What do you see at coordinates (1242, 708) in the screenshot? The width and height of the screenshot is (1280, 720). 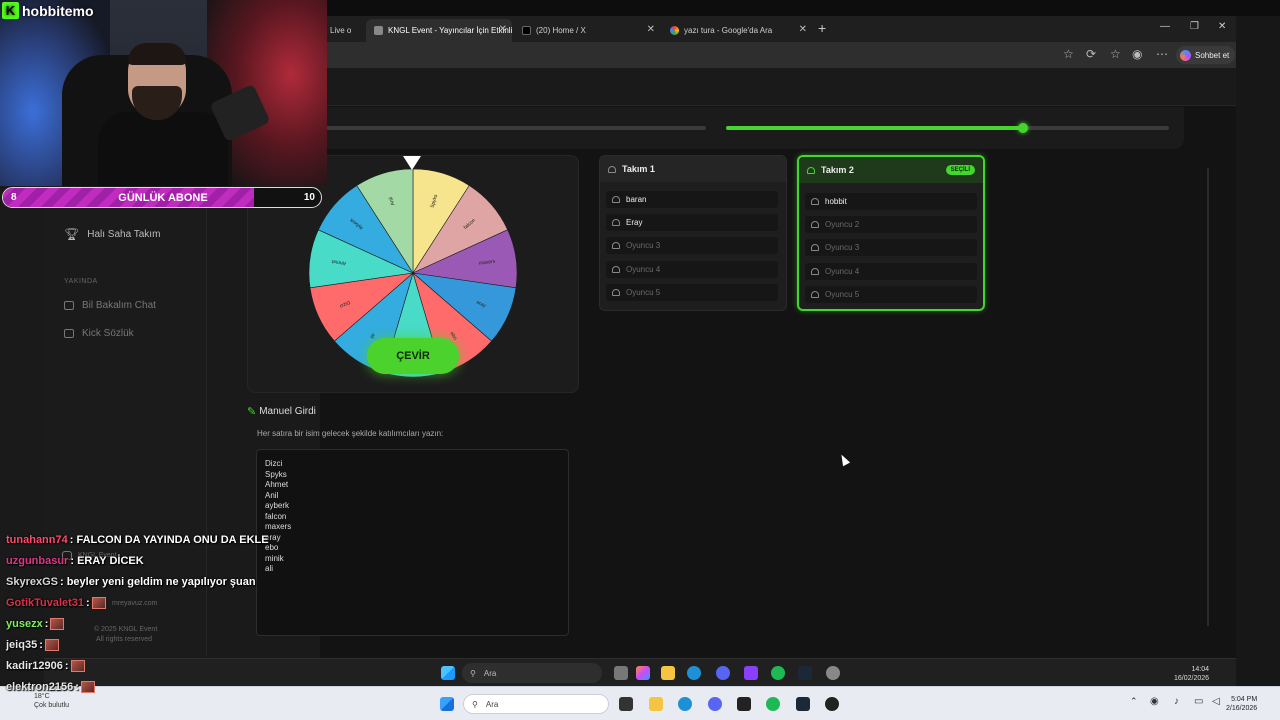 I see `outer-date: 2/16/2026` at bounding box center [1242, 708].